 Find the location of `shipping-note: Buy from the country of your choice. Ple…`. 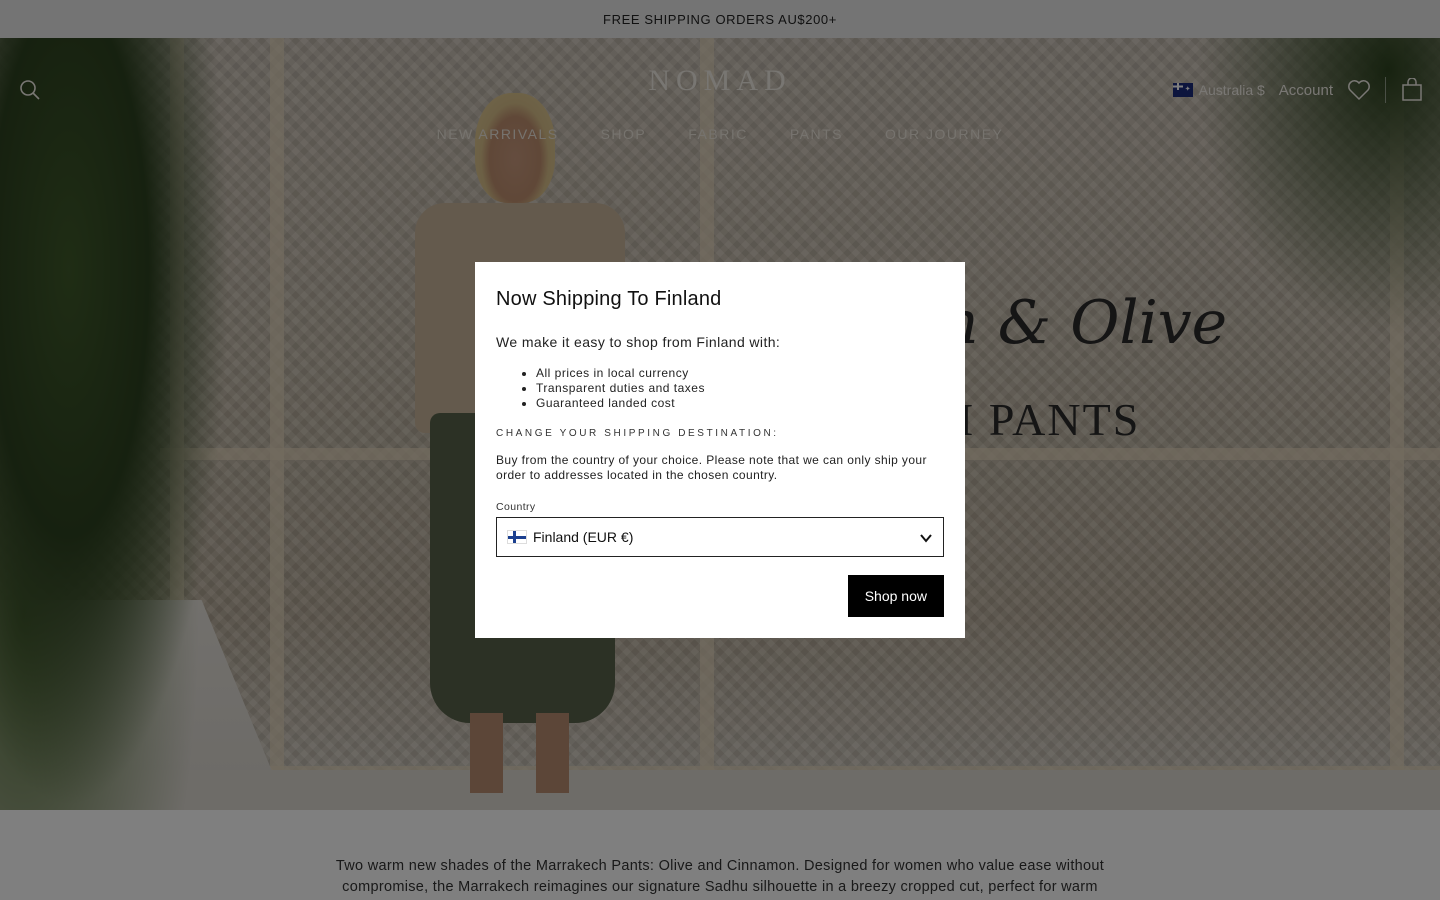

shipping-note: Buy from the country of your choice. Ple… is located at coordinates (711, 467).